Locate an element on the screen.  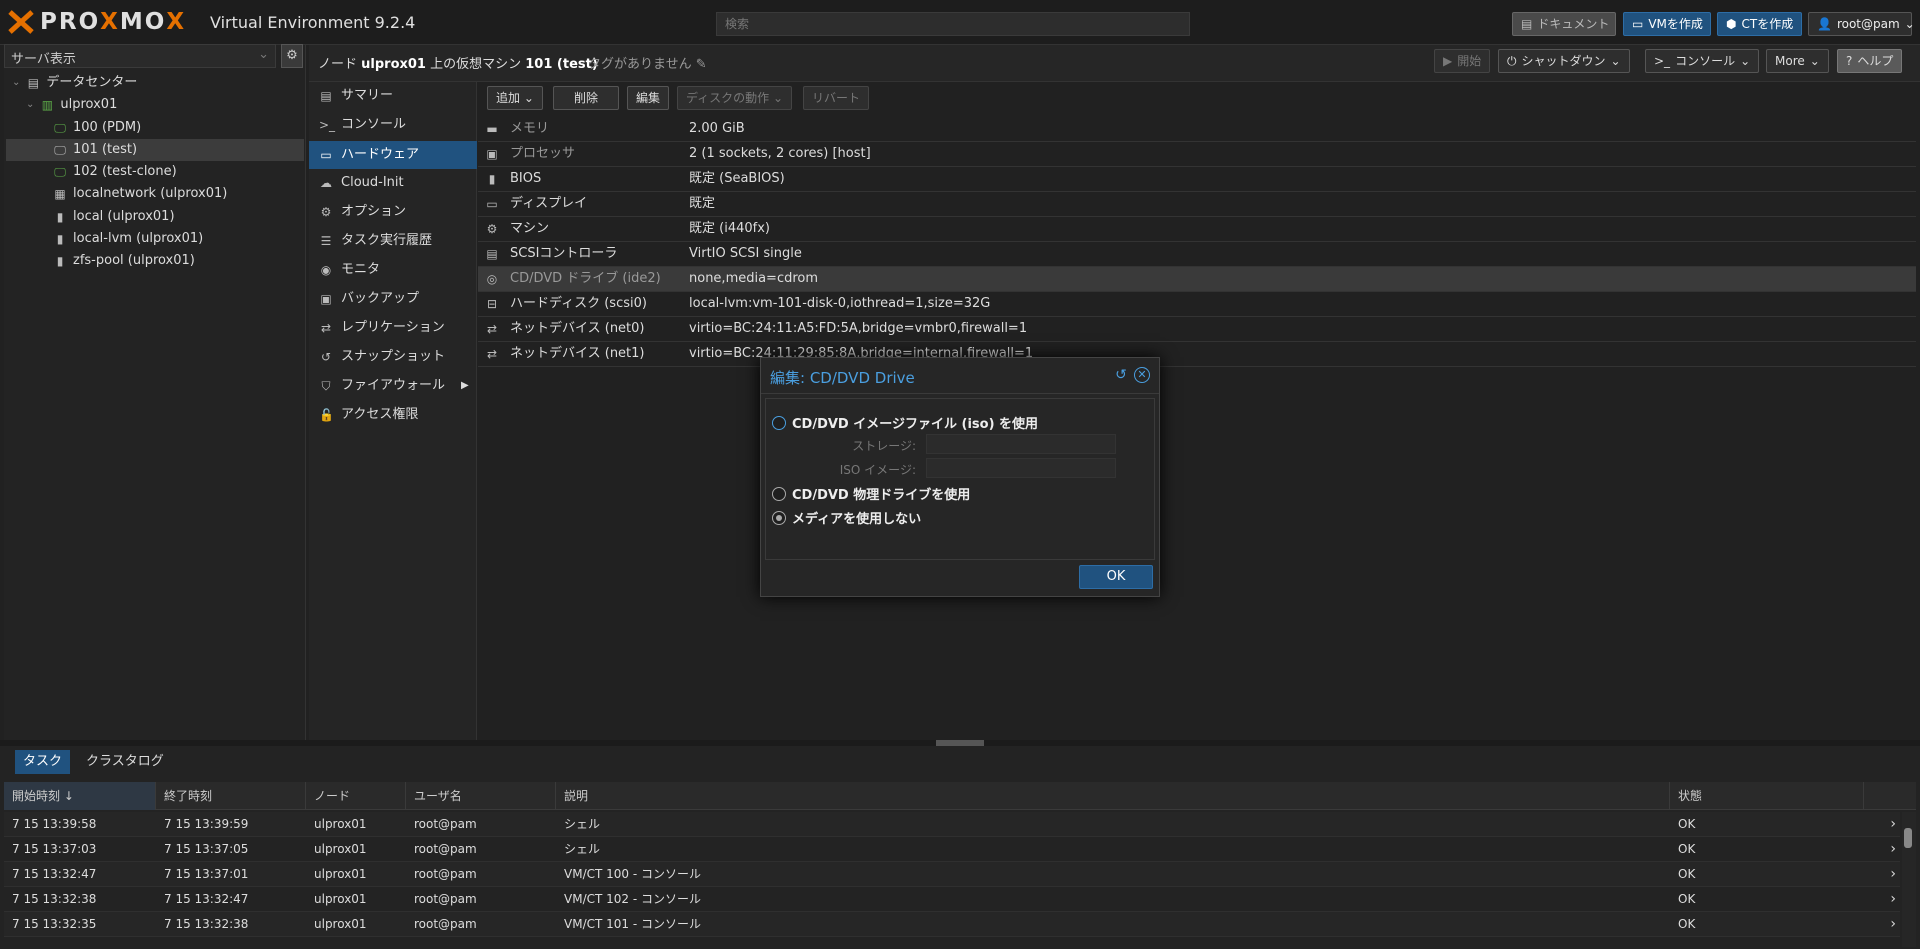
tree-item-localnetwork: ▦ localnetwork (ulprox01) is located at coordinates (139, 194).